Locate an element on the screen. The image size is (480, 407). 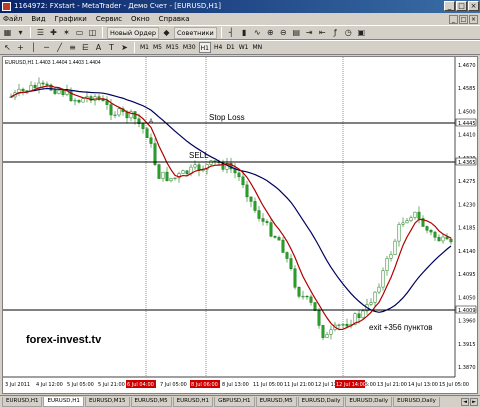
date-highlight-label: 12 Jul 14:00 is located at coordinates (351, 385).